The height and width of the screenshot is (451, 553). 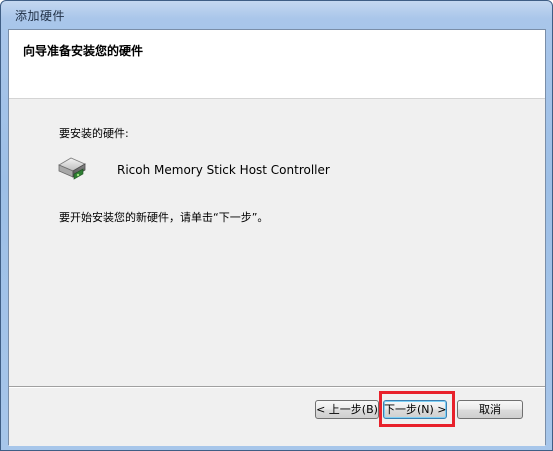 I want to click on cancel-button: 取消, so click(x=490, y=409).